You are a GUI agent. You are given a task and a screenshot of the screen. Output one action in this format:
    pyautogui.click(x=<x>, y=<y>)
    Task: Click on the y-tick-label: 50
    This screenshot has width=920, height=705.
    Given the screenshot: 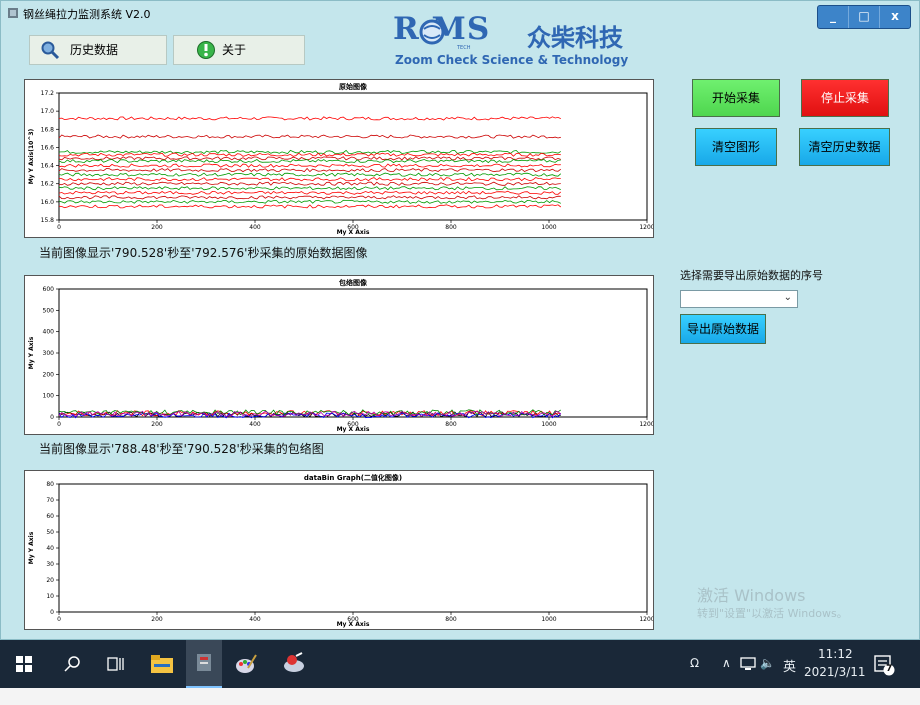 What is the action you would take?
    pyautogui.click(x=50, y=532)
    